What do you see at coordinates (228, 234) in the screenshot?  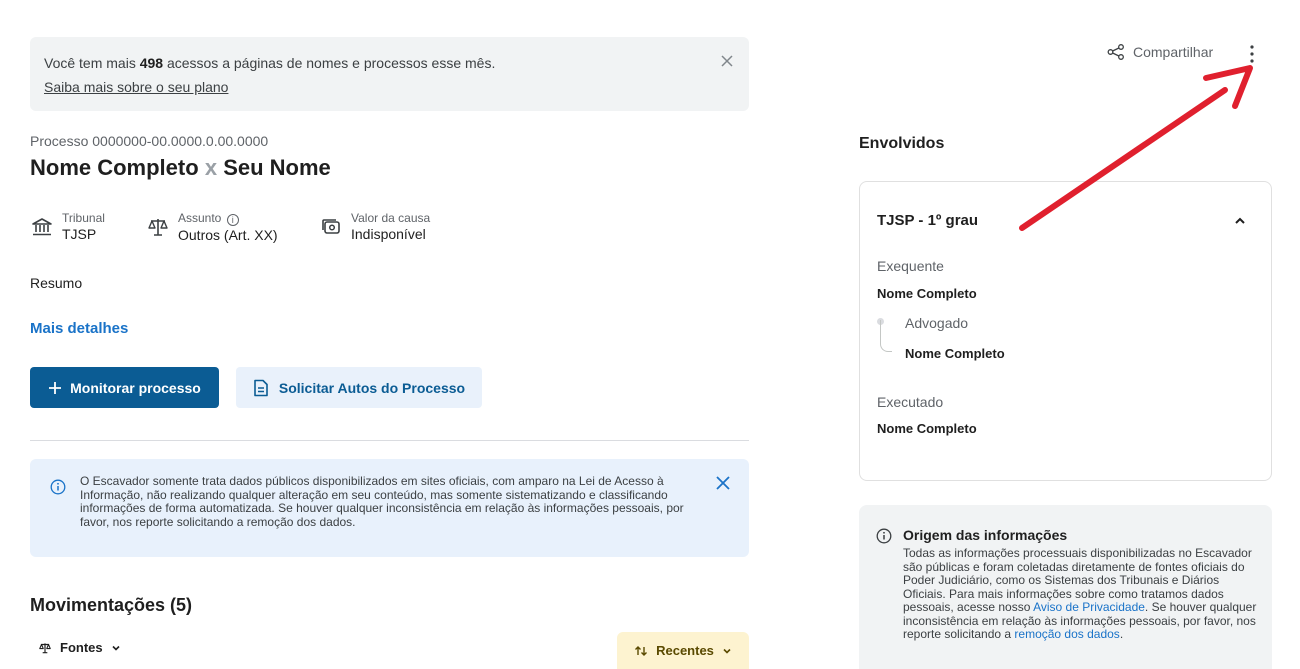 I see `assunto-value: Outros (Art. XX)` at bounding box center [228, 234].